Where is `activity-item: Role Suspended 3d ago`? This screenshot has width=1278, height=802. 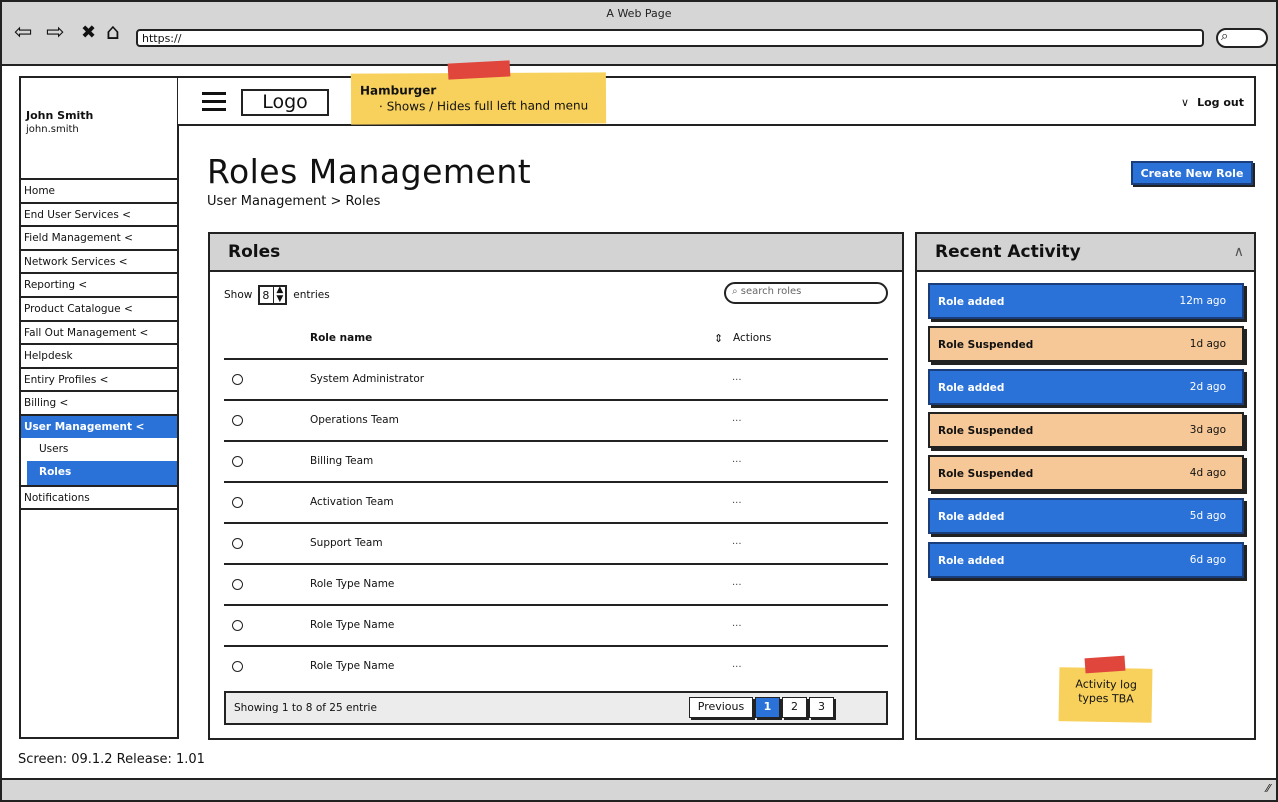
activity-item: Role Suspended 3d ago is located at coordinates (1086, 430).